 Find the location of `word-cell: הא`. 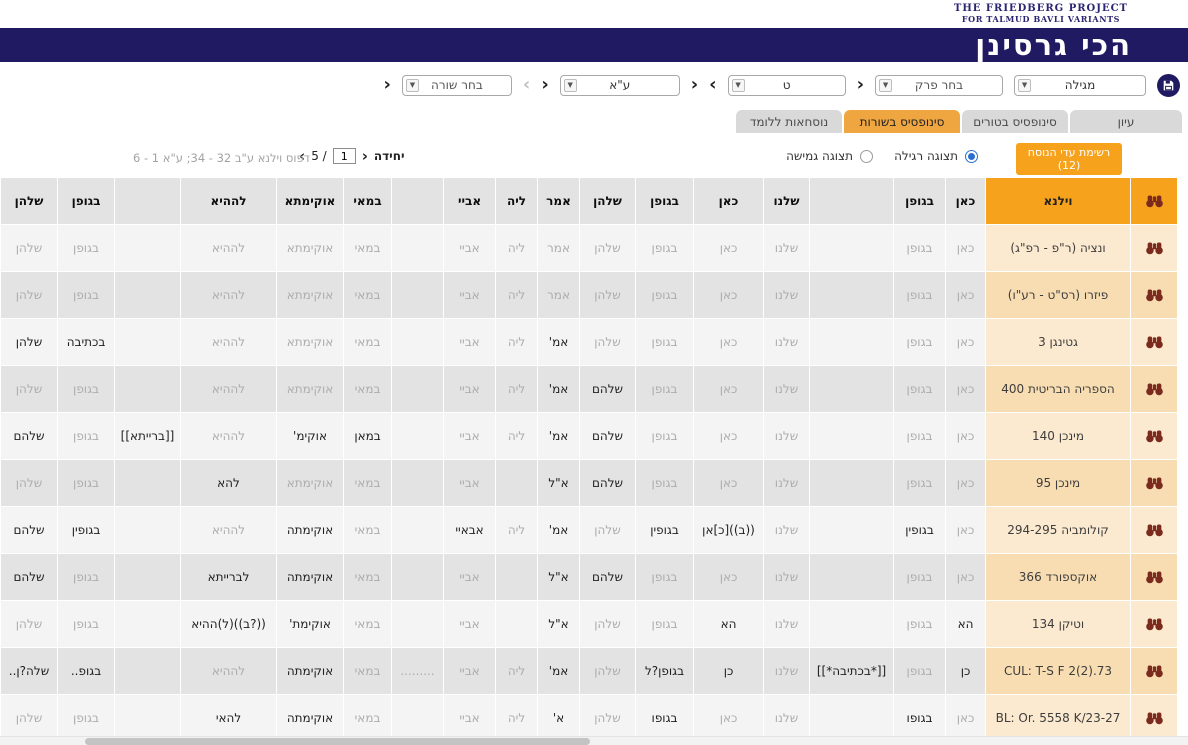

word-cell: הא is located at coordinates (728, 624).